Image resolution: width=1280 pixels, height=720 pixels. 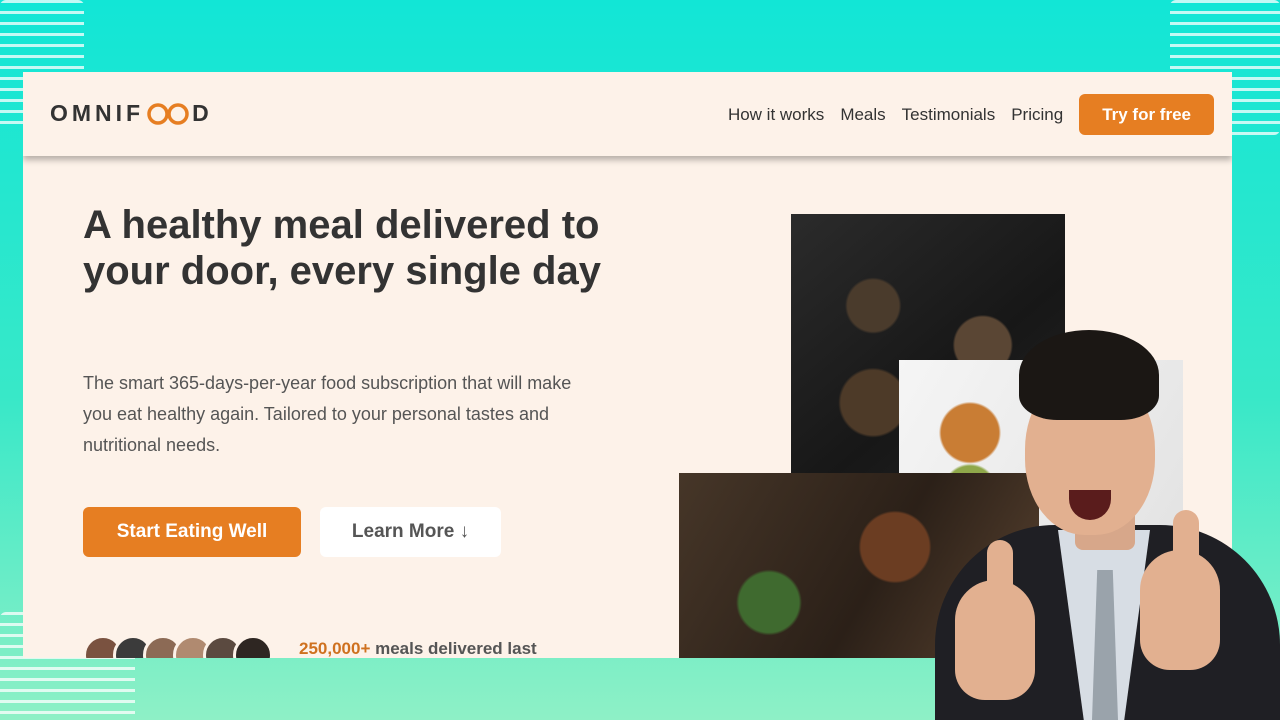 I want to click on logo-text-right: D, so click(x=202, y=113).